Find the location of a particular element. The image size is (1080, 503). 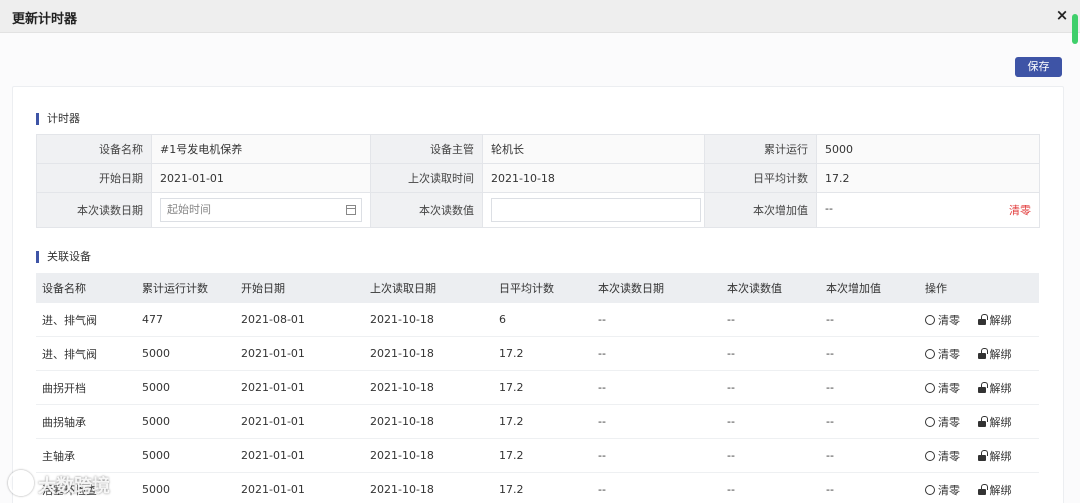

cell: 2021-08-01 is located at coordinates (299, 320).